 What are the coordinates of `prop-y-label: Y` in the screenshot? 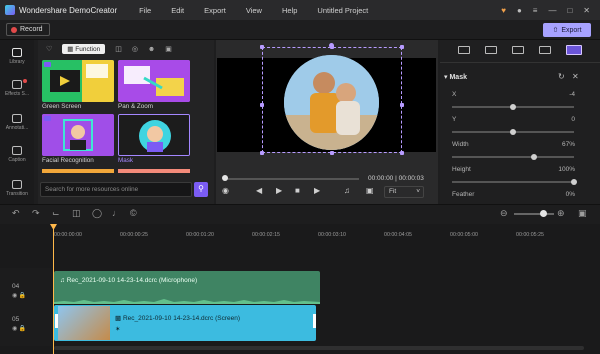 It's located at (454, 119).